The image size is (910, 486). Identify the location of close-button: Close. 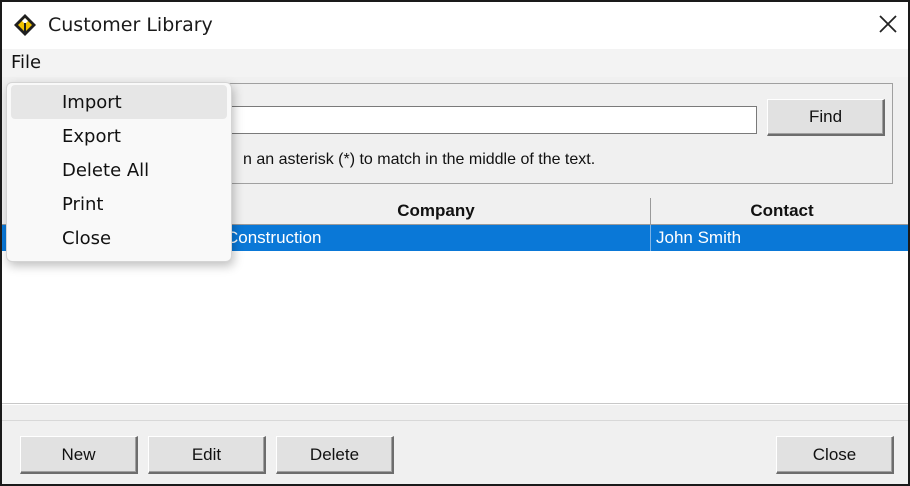
(835, 455).